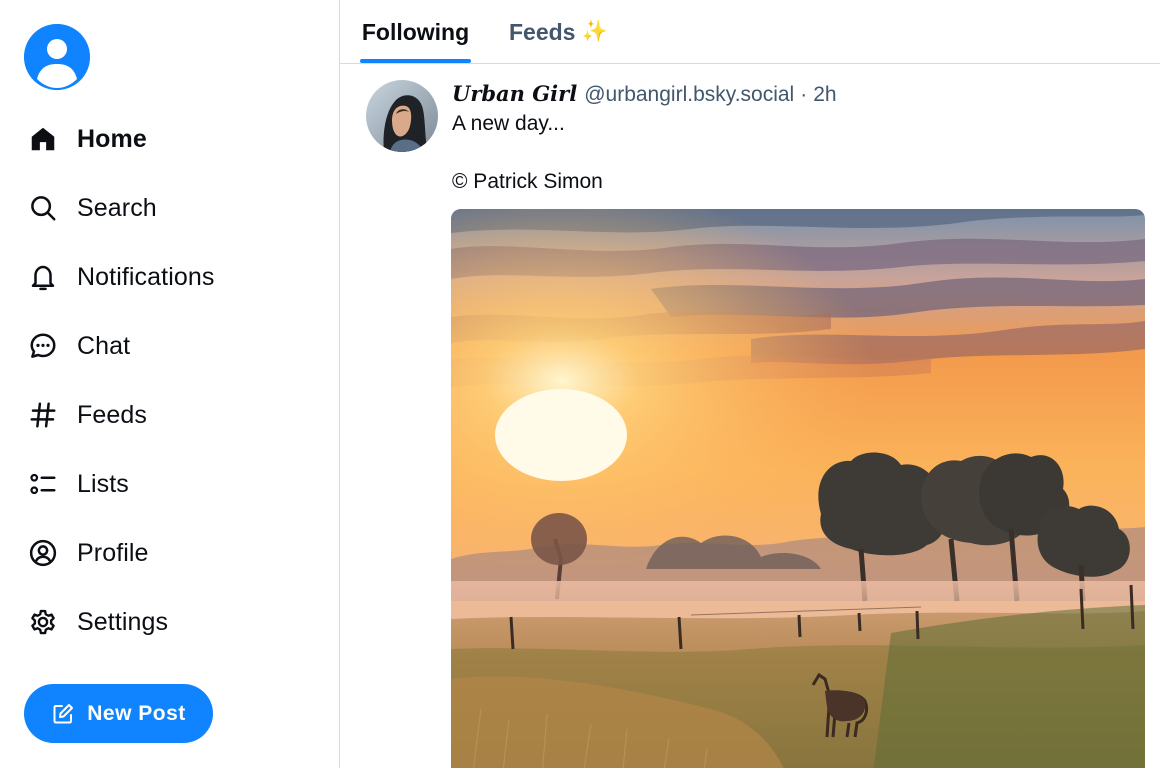  What do you see at coordinates (750, 32) in the screenshot?
I see `feed-tabs: Following Feeds ✨` at bounding box center [750, 32].